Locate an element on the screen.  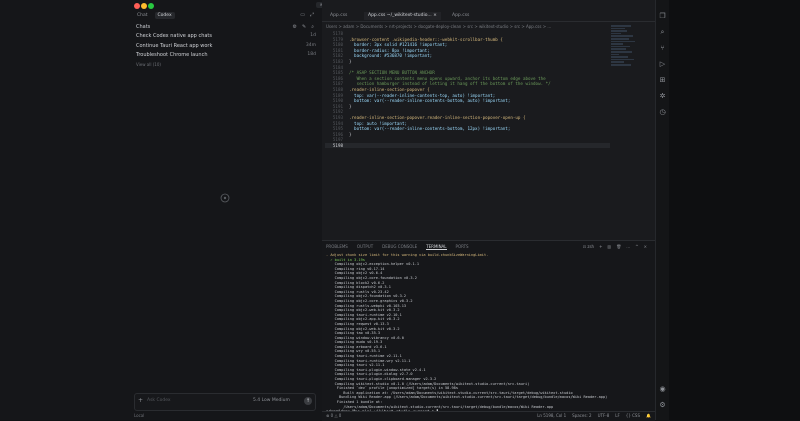
remote-icon: ◷ is located at coordinates (662, 112).